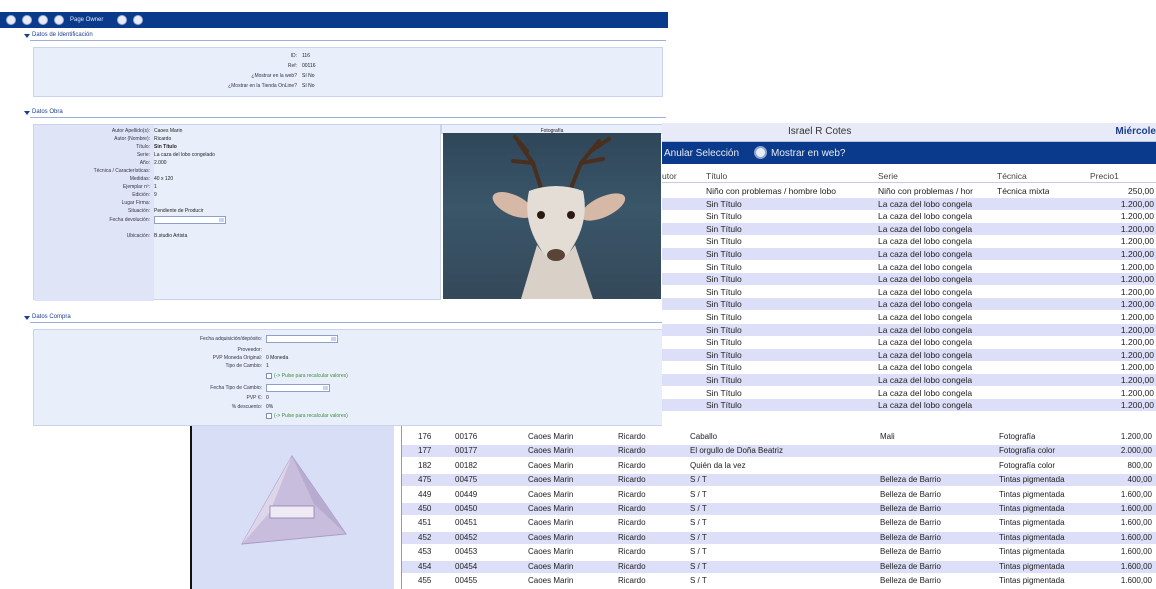 The width and height of the screenshot is (1156, 589). Describe the element at coordinates (1032, 480) in the screenshot. I see `table-cell-tecnica: Tintas pigmentada` at that location.